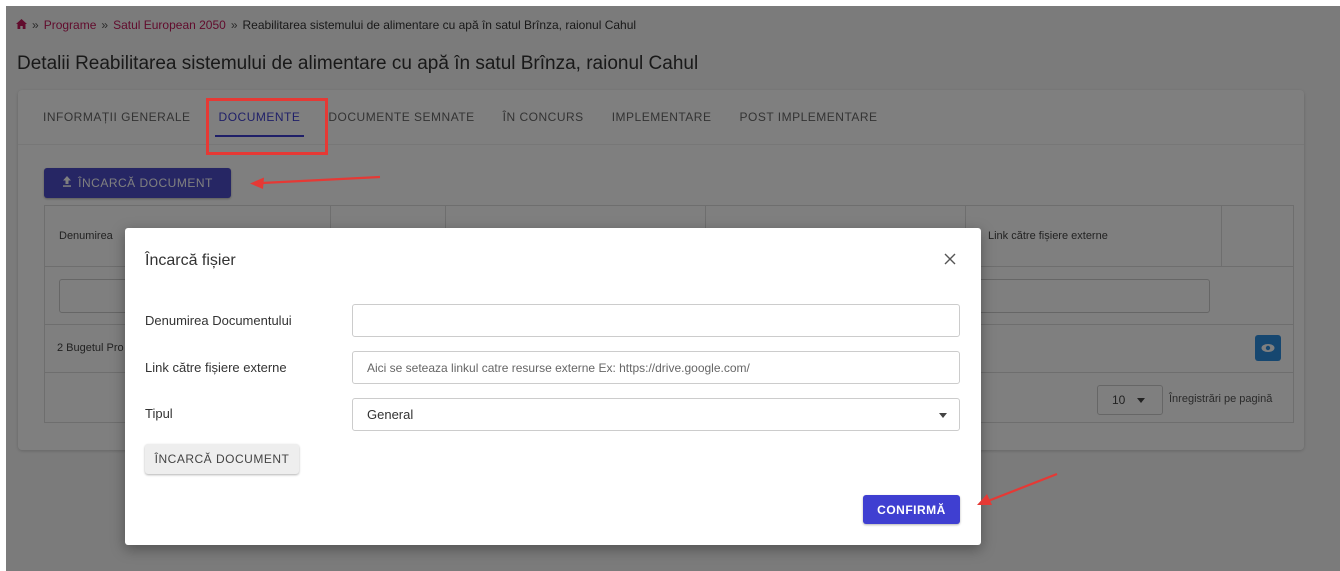 The height and width of the screenshot is (571, 1340). I want to click on confirm-button: CONFIRMĂ, so click(911, 509).